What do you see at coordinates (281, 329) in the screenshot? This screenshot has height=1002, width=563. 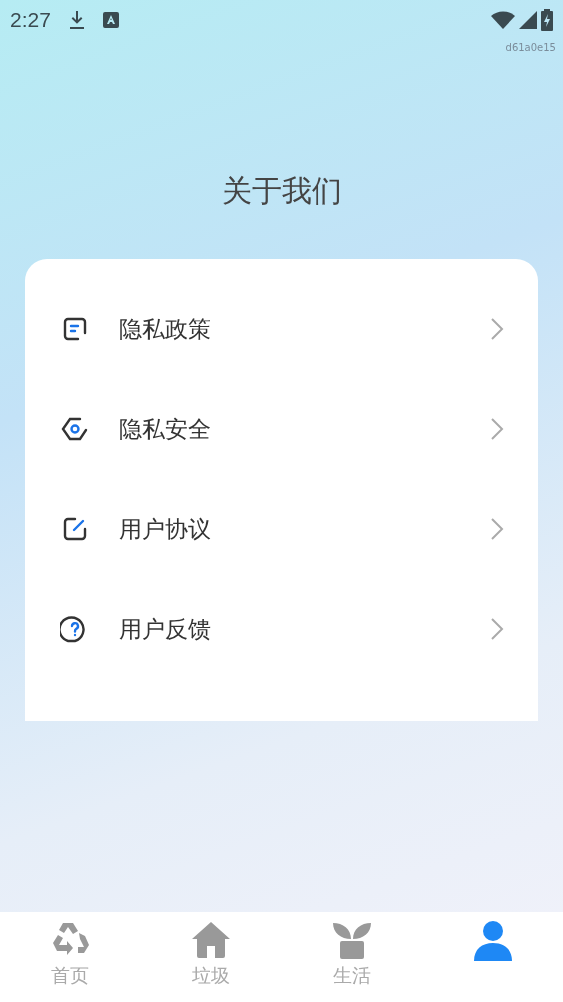 I see `menu-item: 隐私政策` at bounding box center [281, 329].